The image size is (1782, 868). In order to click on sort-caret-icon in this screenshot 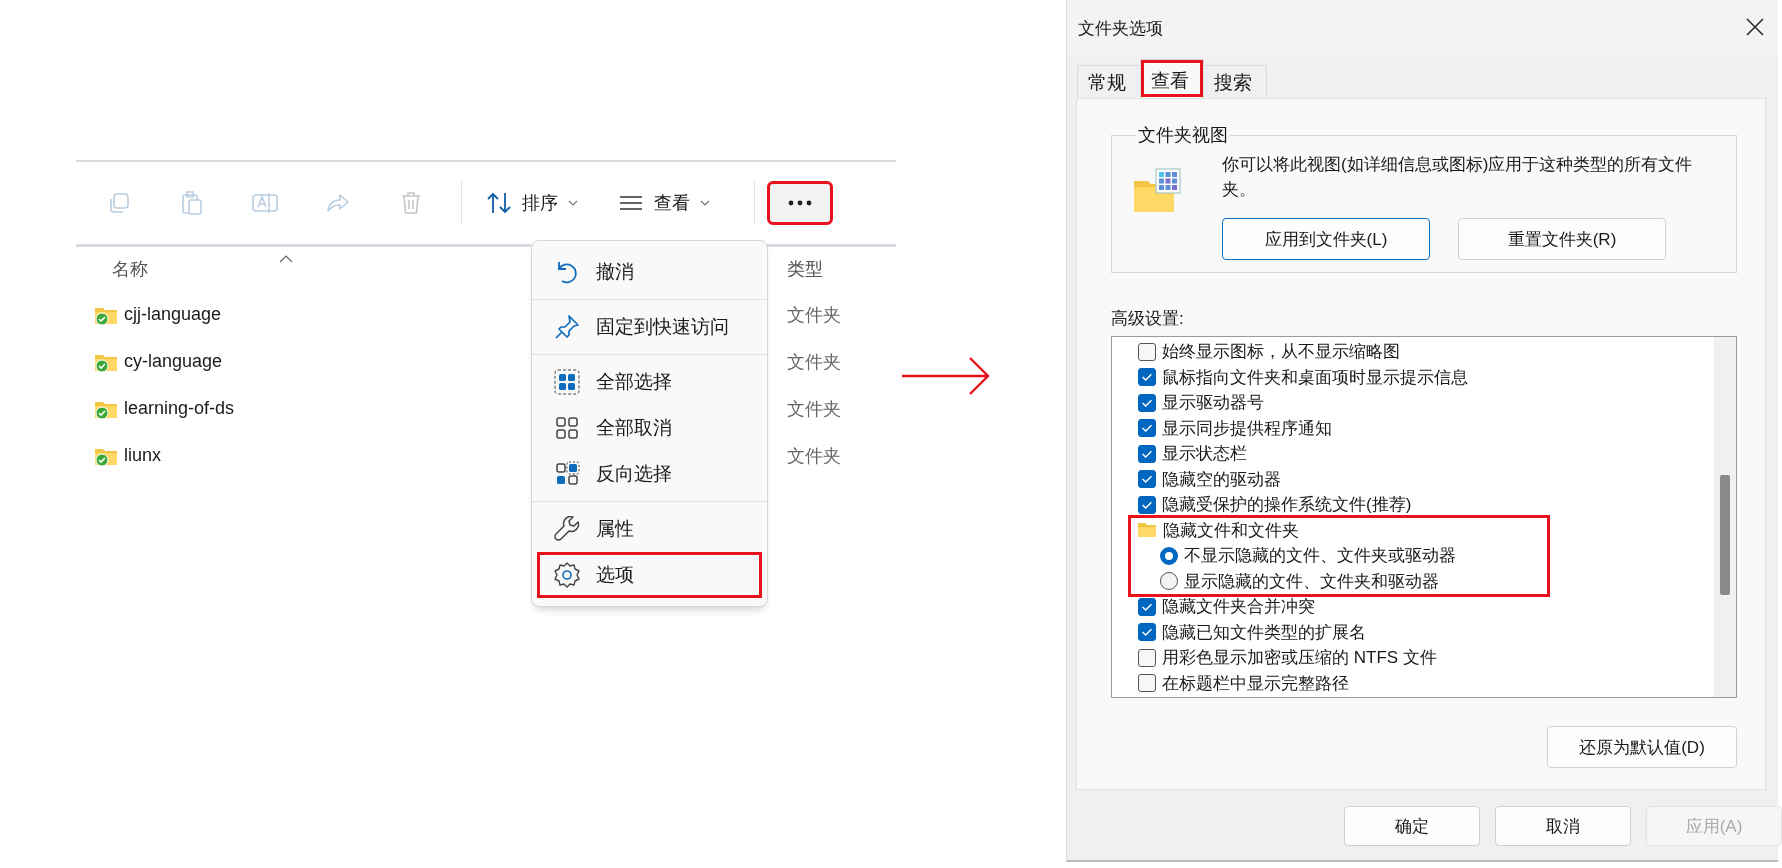, I will do `click(286, 259)`.